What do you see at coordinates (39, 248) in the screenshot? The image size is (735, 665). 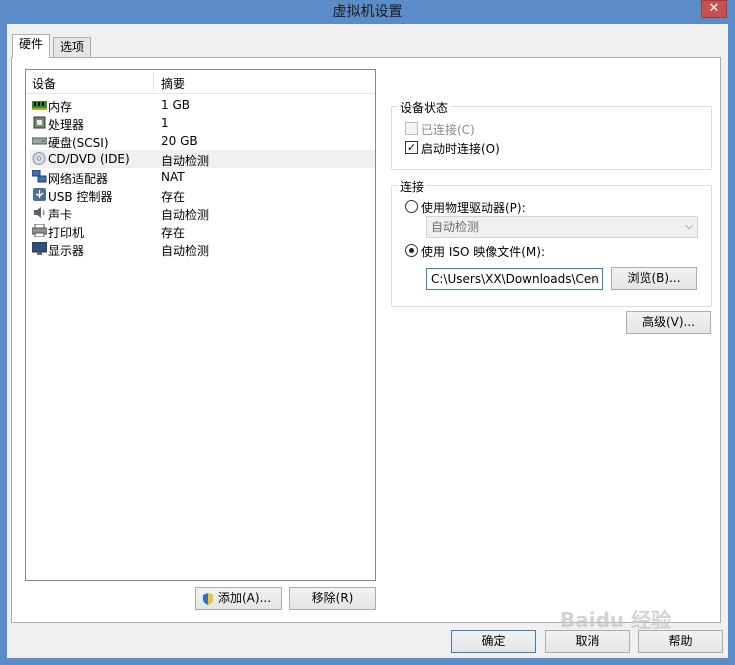 I see `display-icon` at bounding box center [39, 248].